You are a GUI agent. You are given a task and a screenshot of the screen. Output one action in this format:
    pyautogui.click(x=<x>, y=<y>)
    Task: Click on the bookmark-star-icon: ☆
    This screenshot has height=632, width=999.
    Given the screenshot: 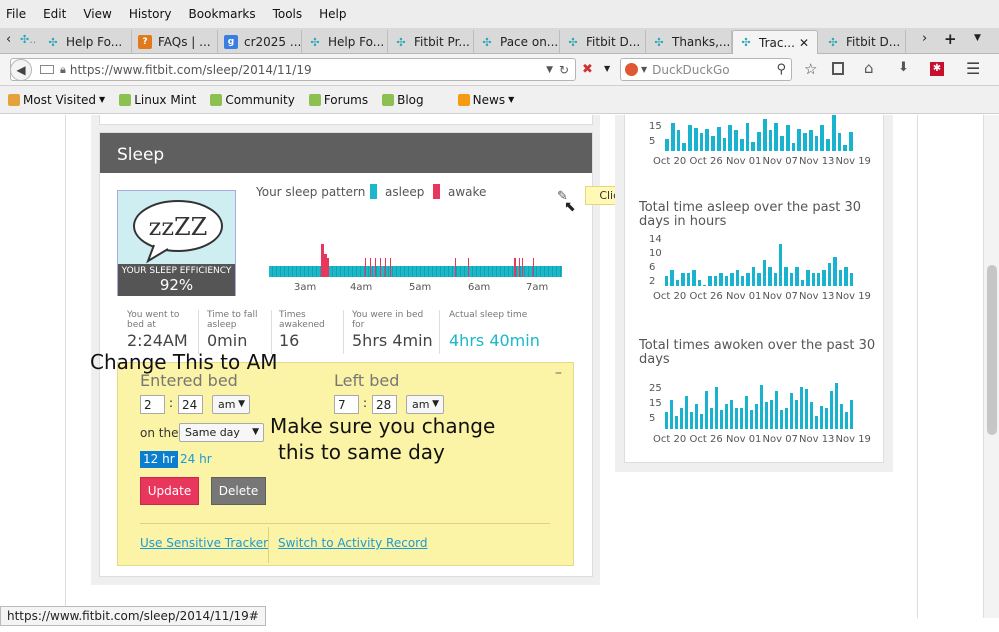 What is the action you would take?
    pyautogui.click(x=810, y=69)
    